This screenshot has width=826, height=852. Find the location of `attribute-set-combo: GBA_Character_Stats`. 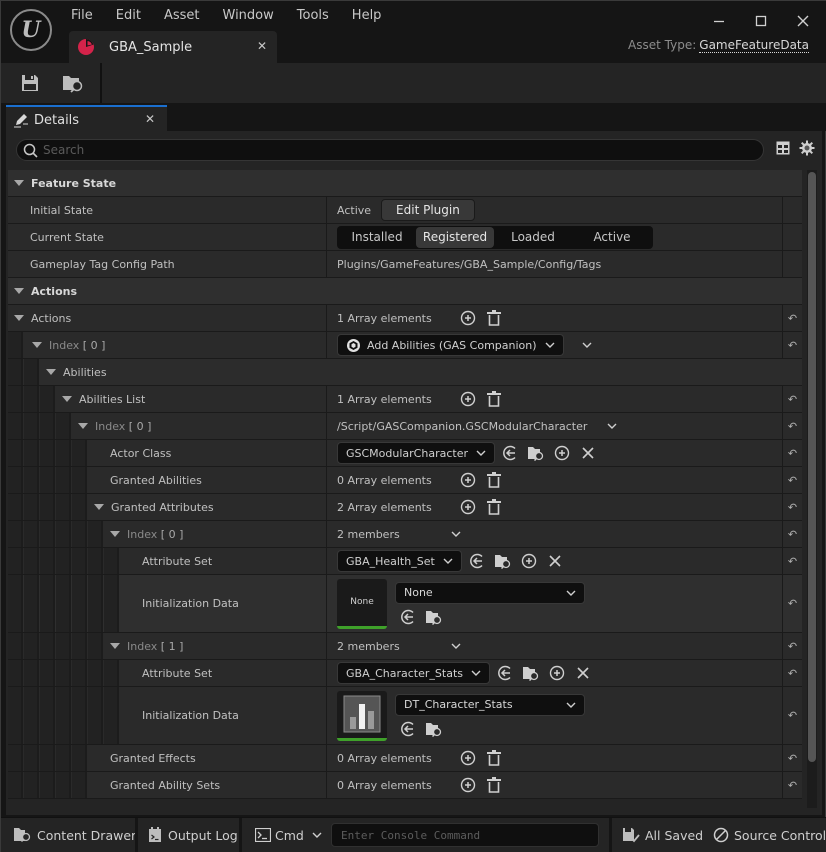

attribute-set-combo: GBA_Character_Stats is located at coordinates (413, 673).